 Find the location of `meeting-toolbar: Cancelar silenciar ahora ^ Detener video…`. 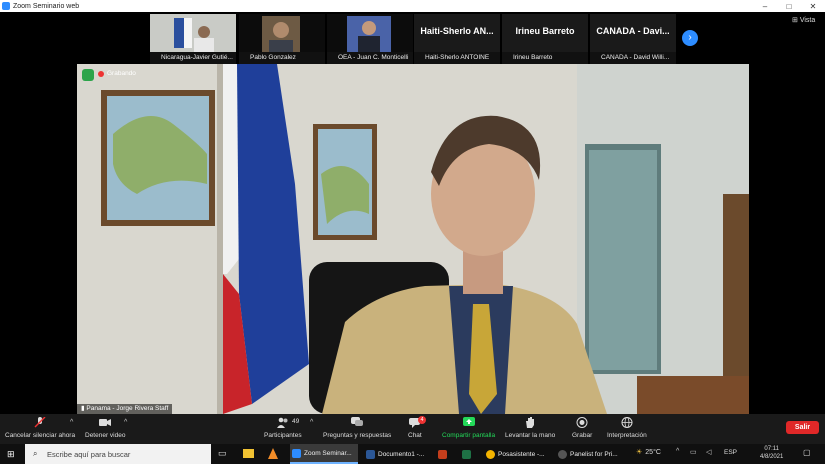

meeting-toolbar: Cancelar silenciar ahora ^ Detener video… is located at coordinates (412, 429).